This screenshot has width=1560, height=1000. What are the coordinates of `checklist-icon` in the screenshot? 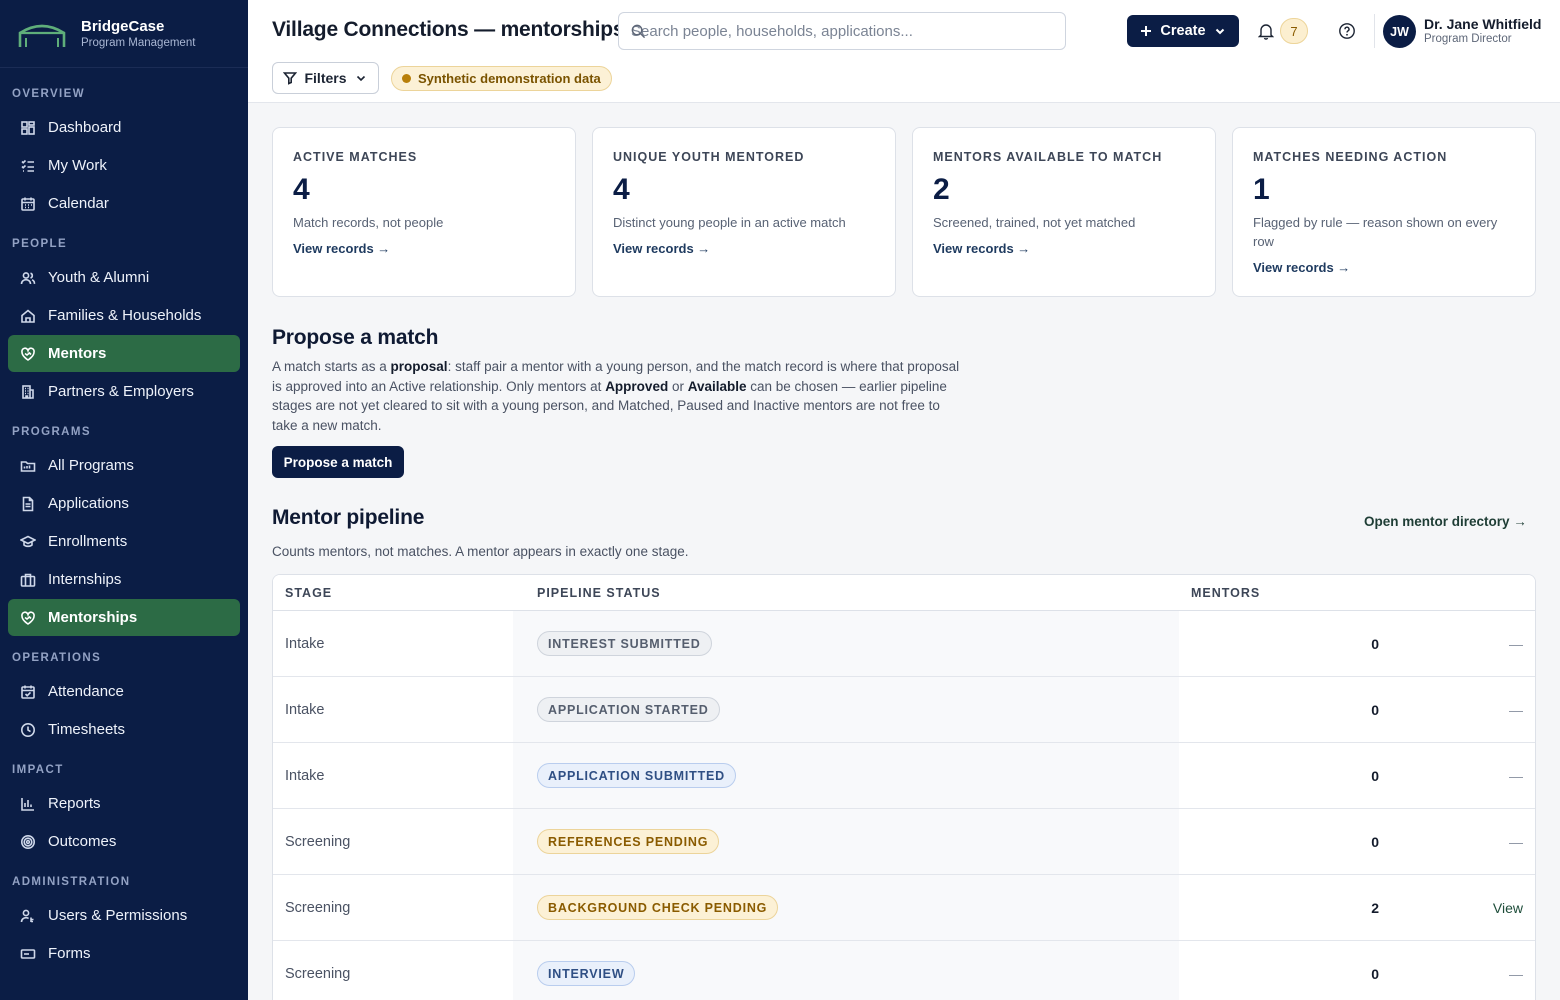 It's located at (28, 166).